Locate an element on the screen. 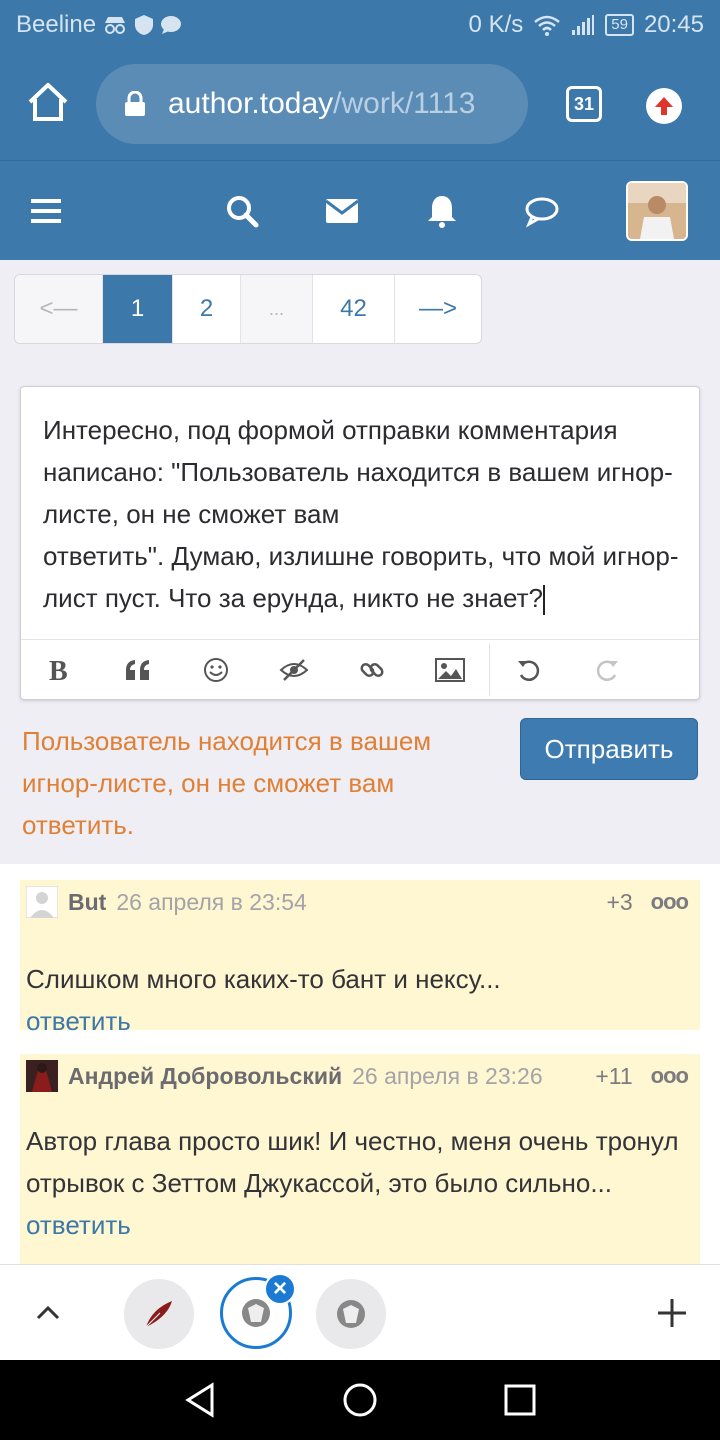  address-bar: author.today/work/1113 is located at coordinates (312, 104).